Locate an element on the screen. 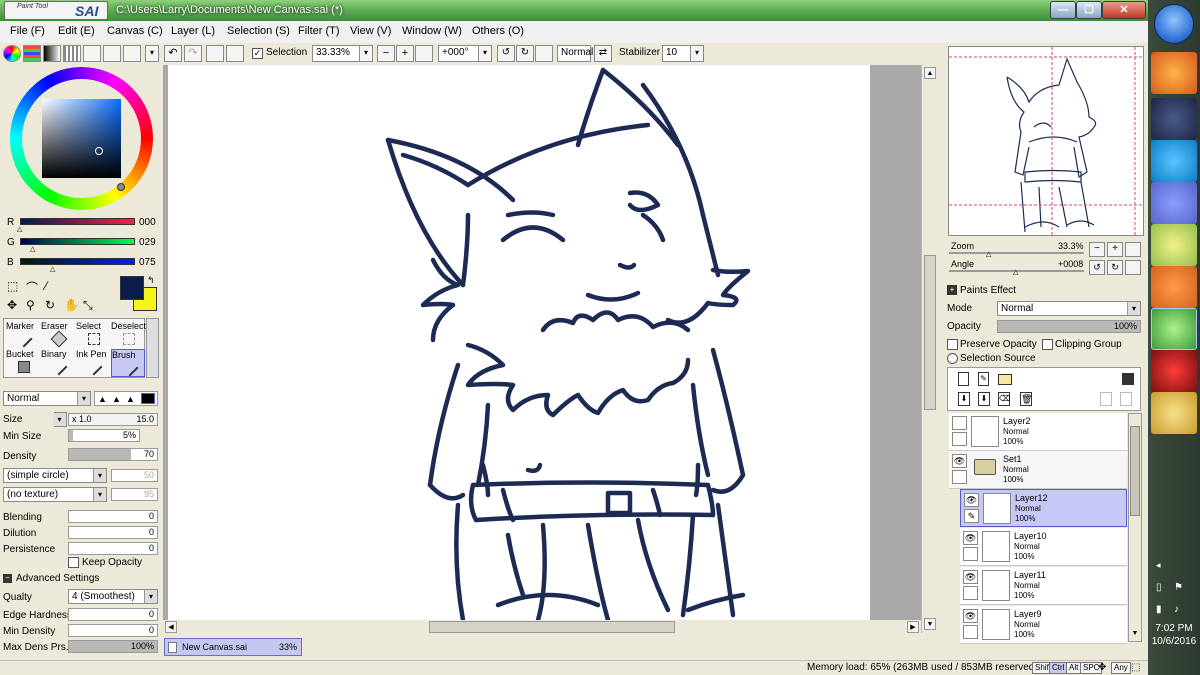 The width and height of the screenshot is (1200, 675). action-center-icon: ⚑ is located at coordinates (1178, 587).